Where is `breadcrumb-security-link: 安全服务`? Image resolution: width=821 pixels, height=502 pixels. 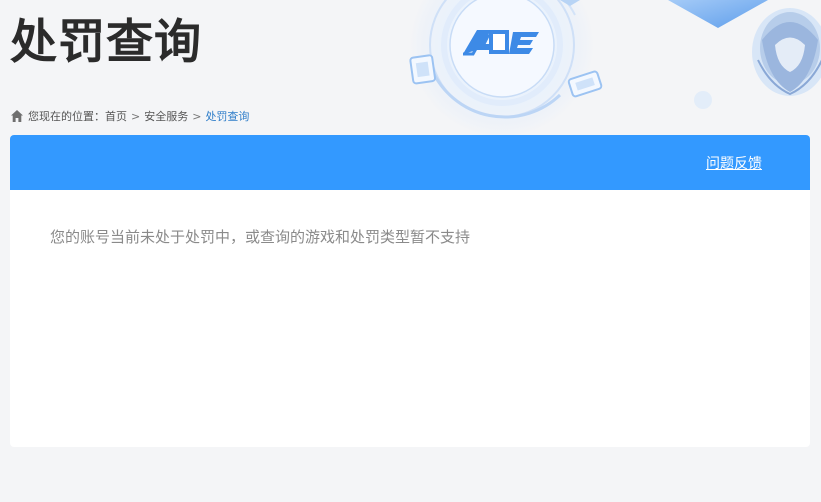 breadcrumb-security-link: 安全服务 is located at coordinates (166, 116).